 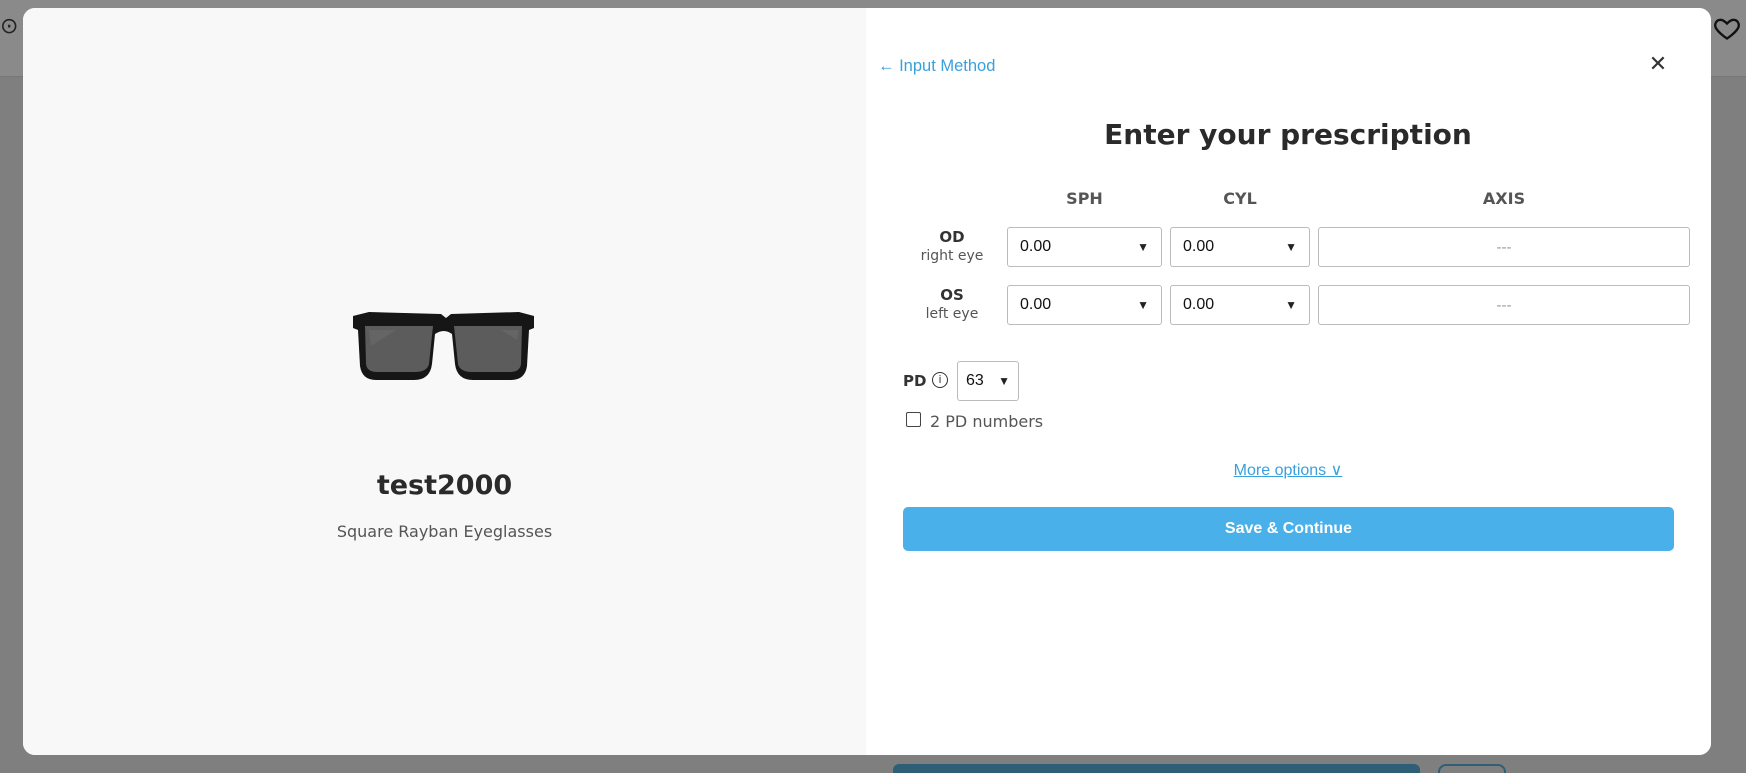 What do you see at coordinates (1658, 65) in the screenshot?
I see `close-icon: ✕` at bounding box center [1658, 65].